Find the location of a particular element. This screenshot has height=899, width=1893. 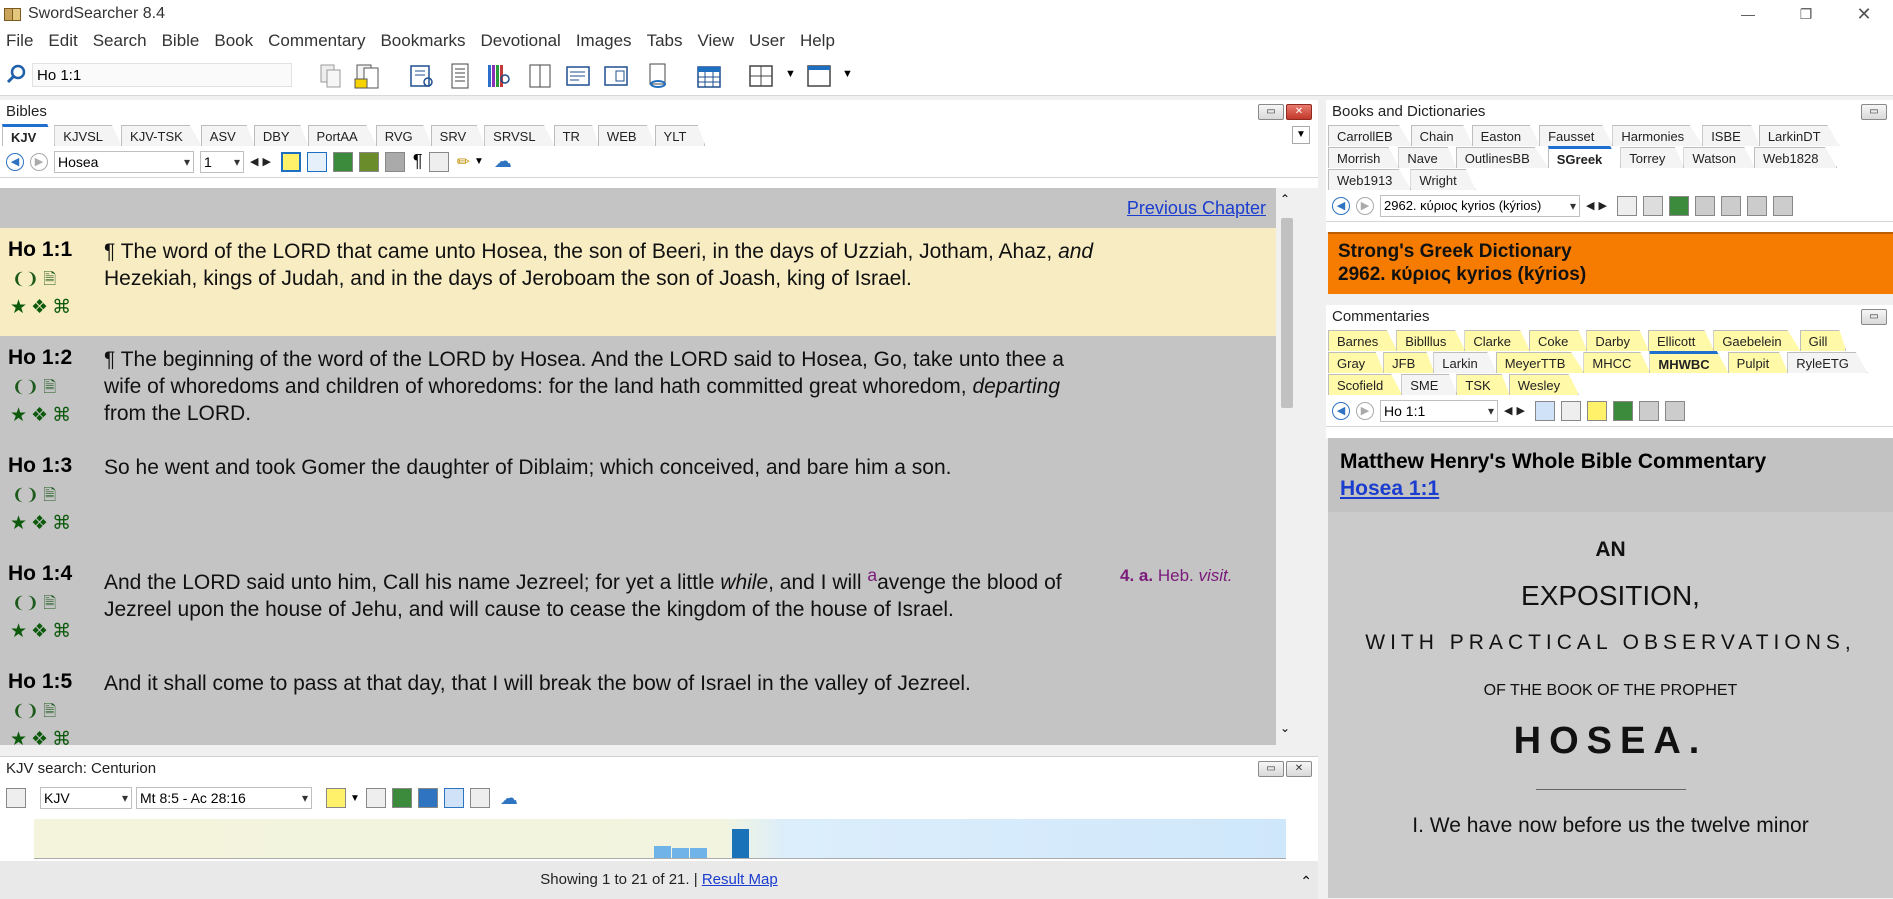

search-close-button: ✕ is located at coordinates (1299, 769).